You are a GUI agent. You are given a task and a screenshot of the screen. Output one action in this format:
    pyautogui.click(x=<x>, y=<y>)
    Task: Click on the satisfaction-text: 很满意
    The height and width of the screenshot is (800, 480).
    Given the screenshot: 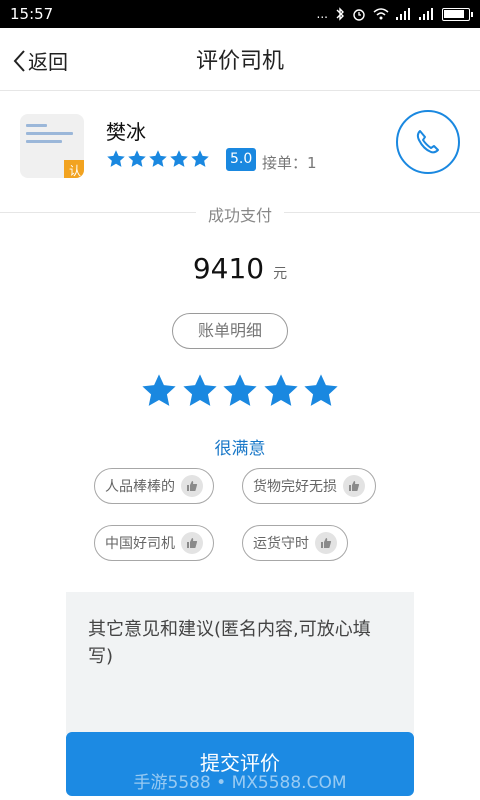 What is the action you would take?
    pyautogui.click(x=240, y=449)
    